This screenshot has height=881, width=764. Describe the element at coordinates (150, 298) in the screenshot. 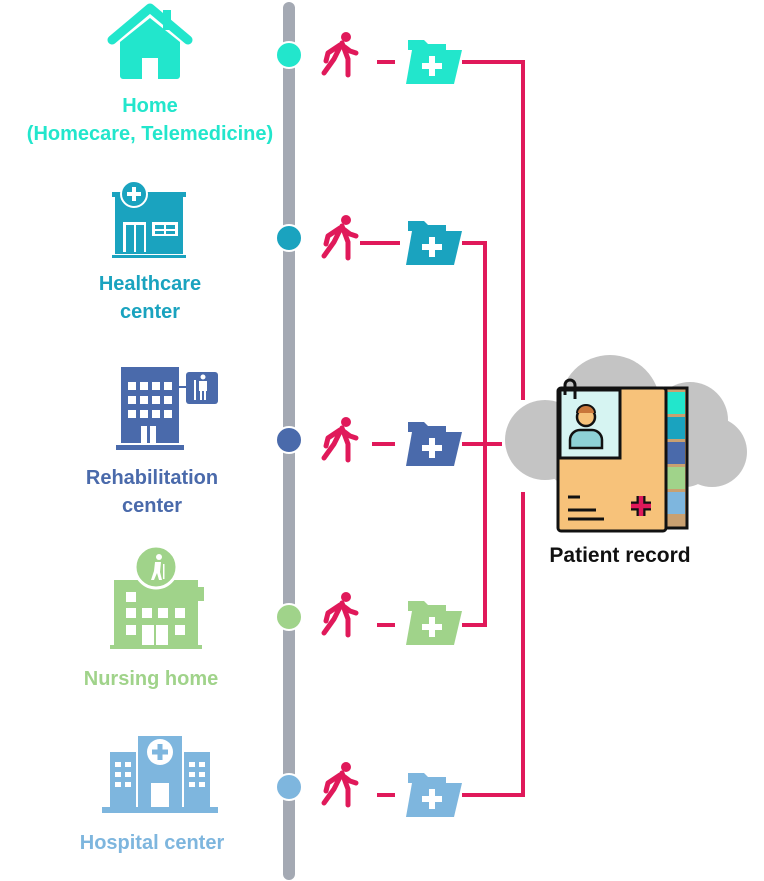

I see `place-label-healthcare: Healthcare center` at that location.